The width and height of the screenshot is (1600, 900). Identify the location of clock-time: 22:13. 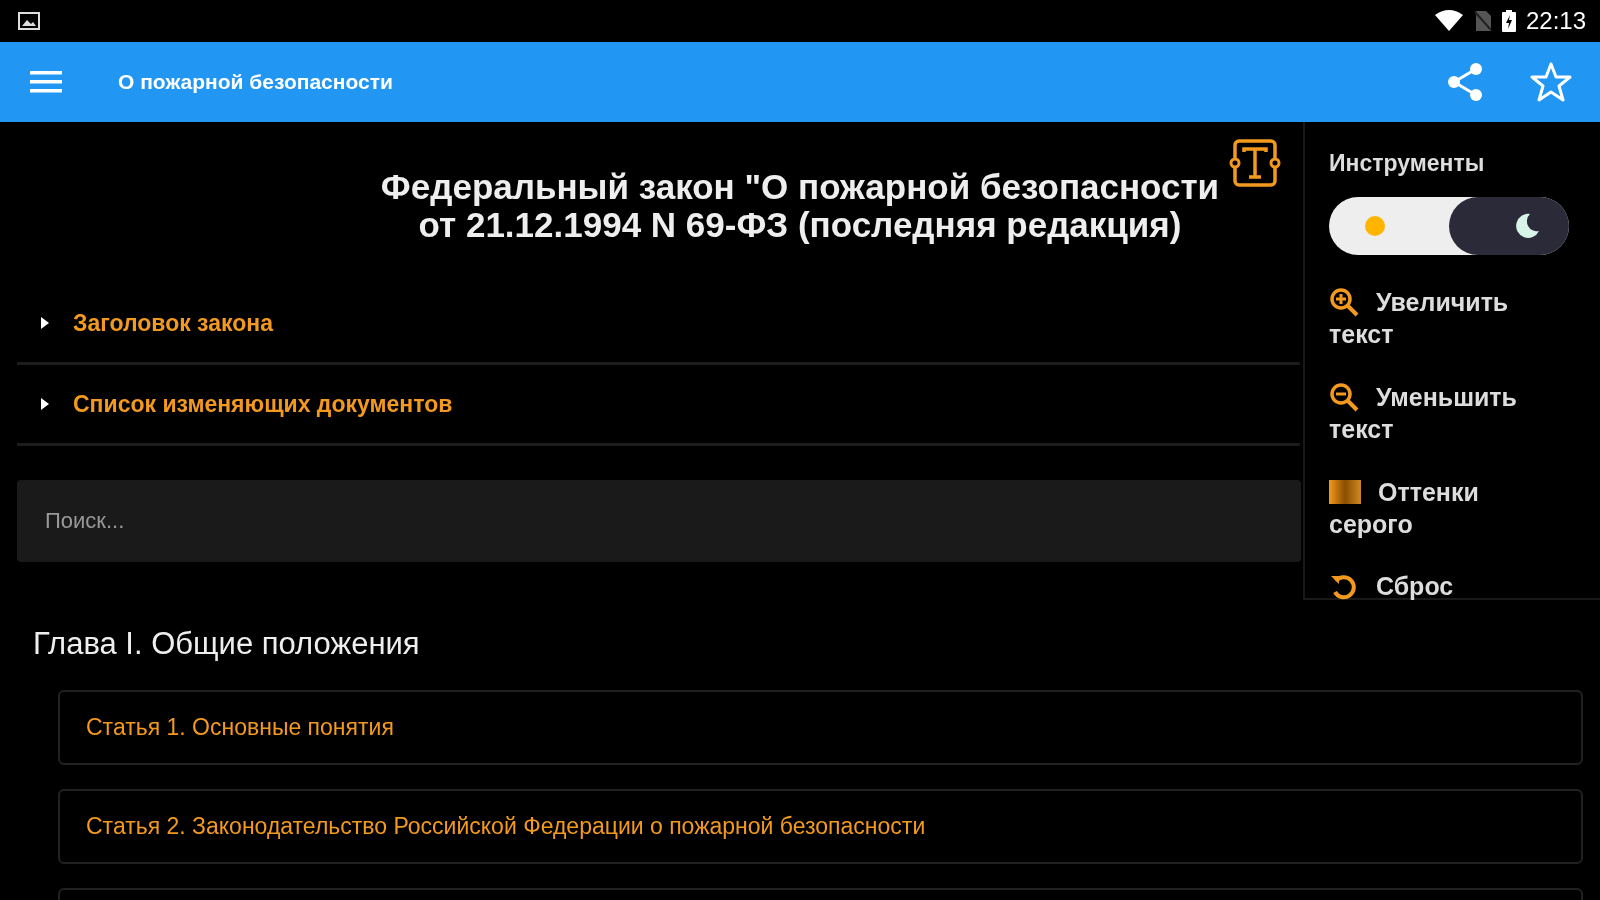
(1555, 21).